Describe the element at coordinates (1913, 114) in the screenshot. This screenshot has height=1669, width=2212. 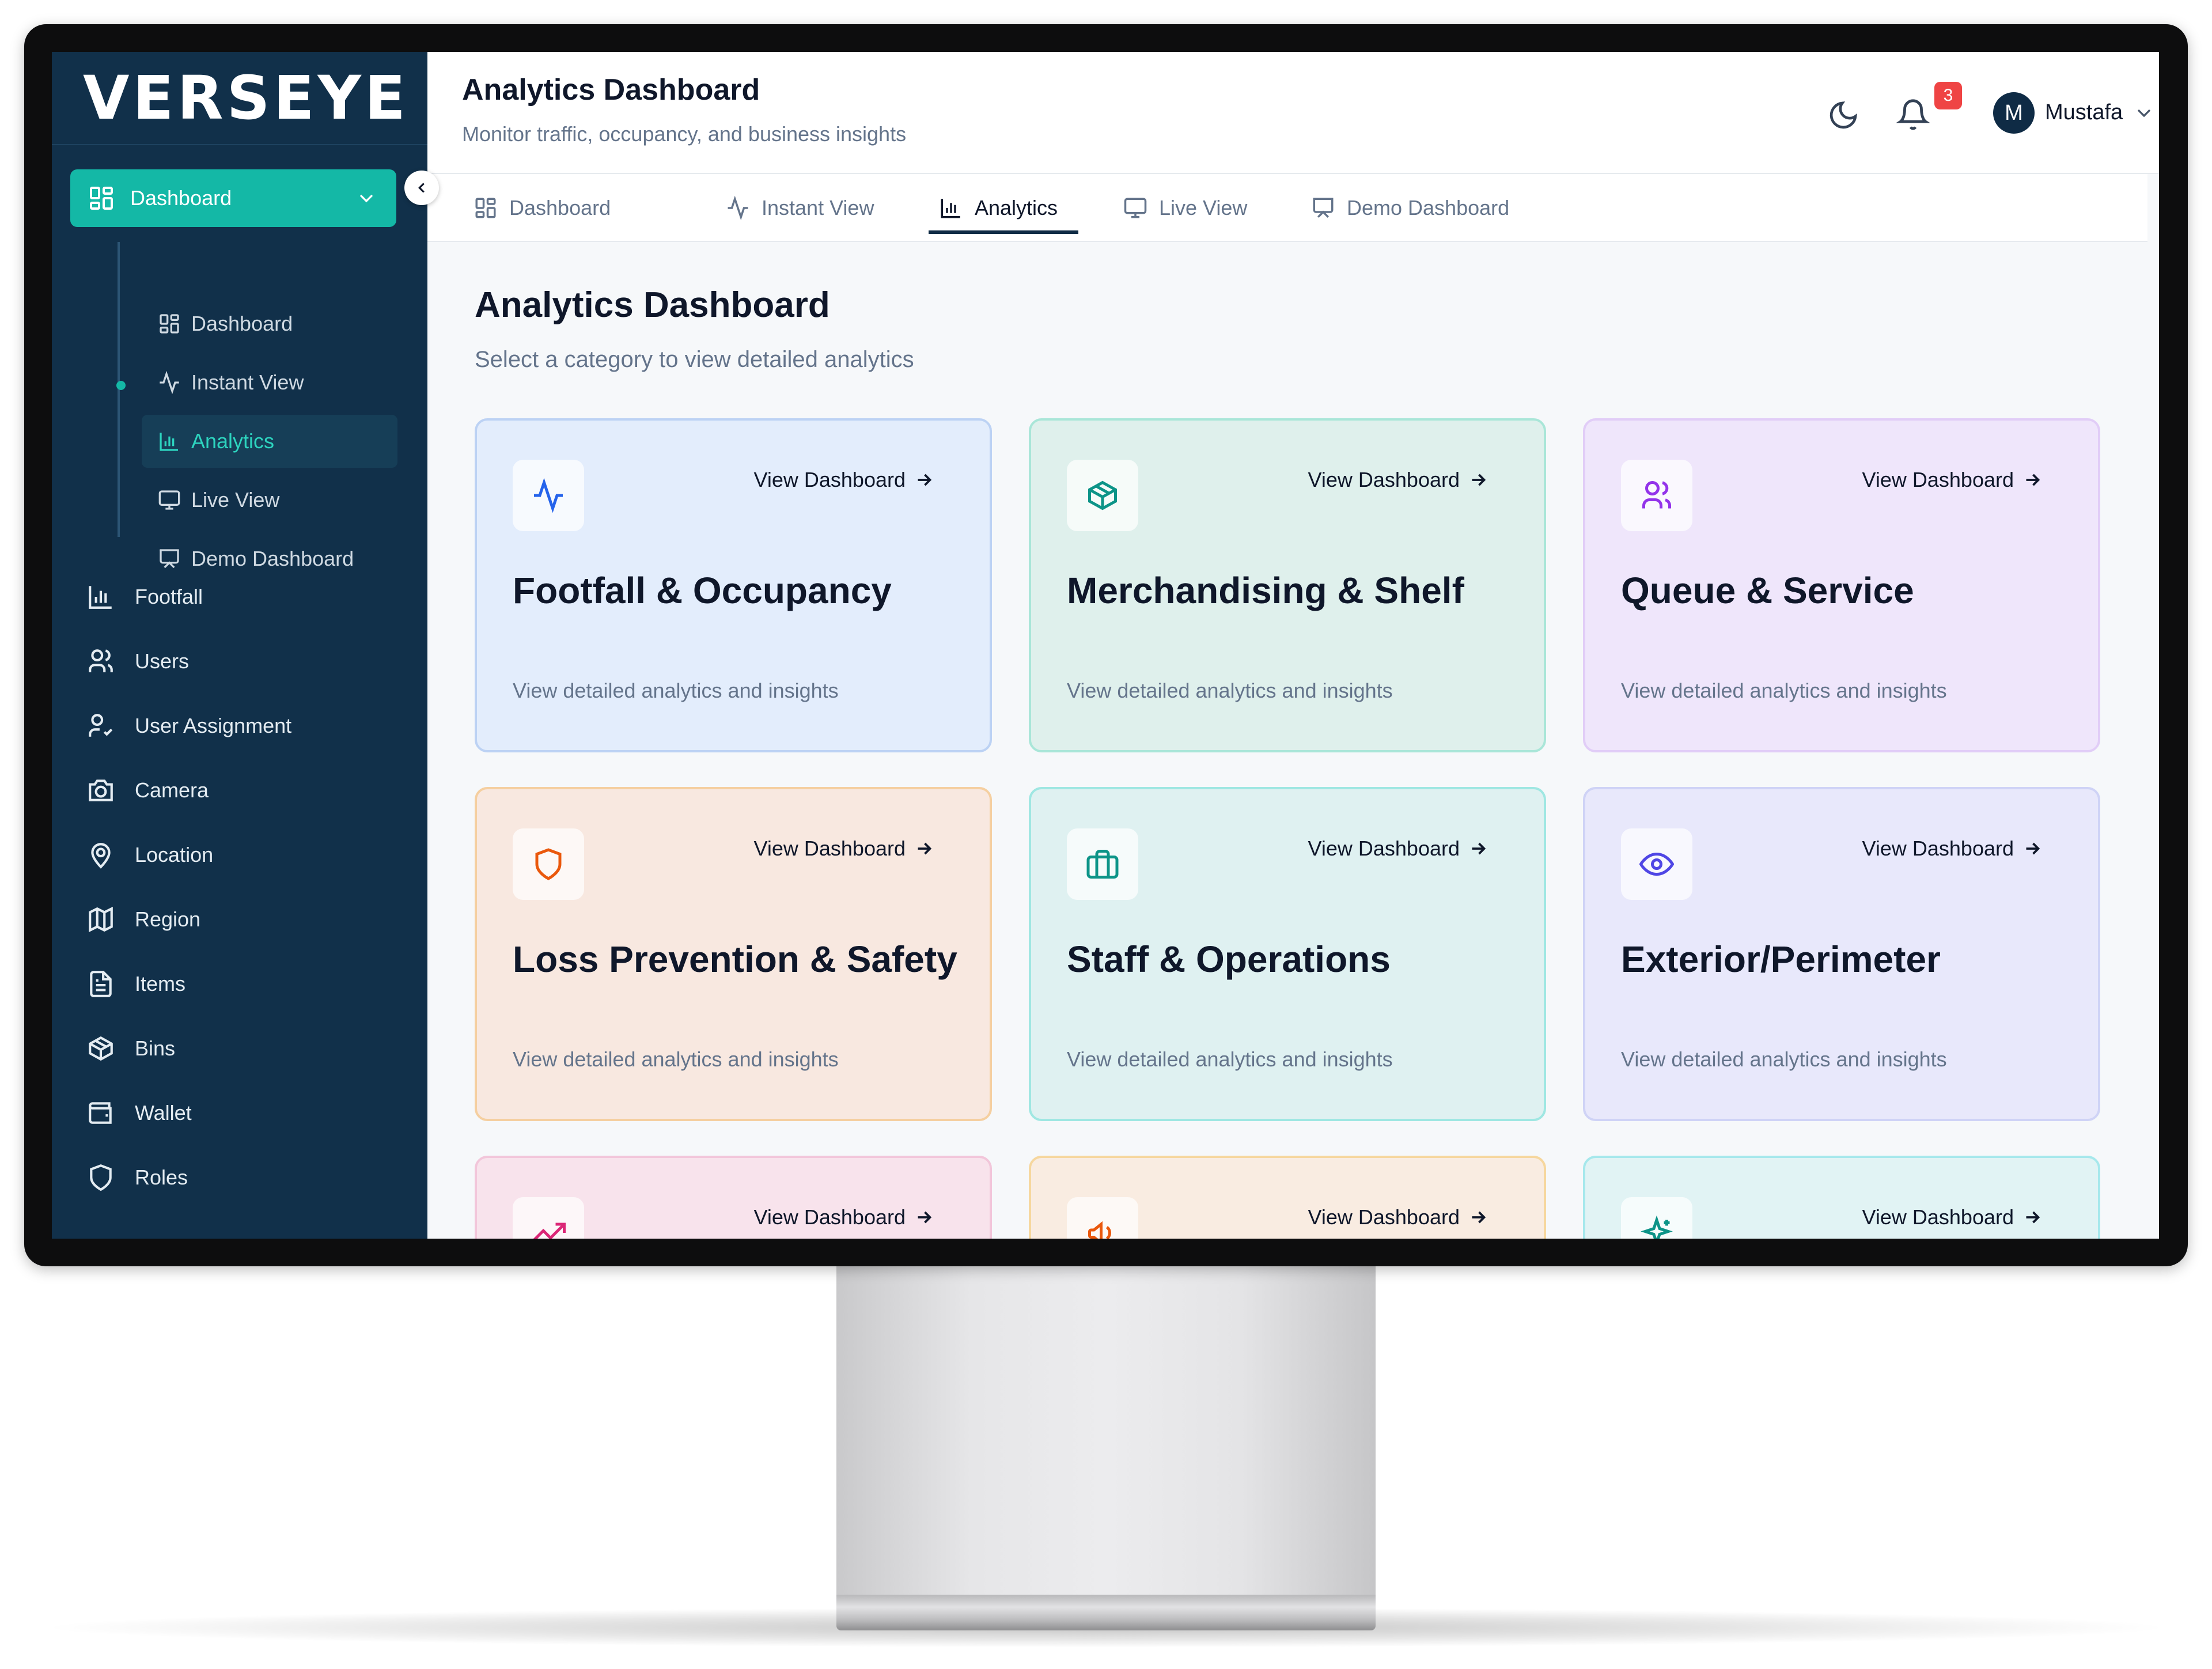
I see `bell-icon` at that location.